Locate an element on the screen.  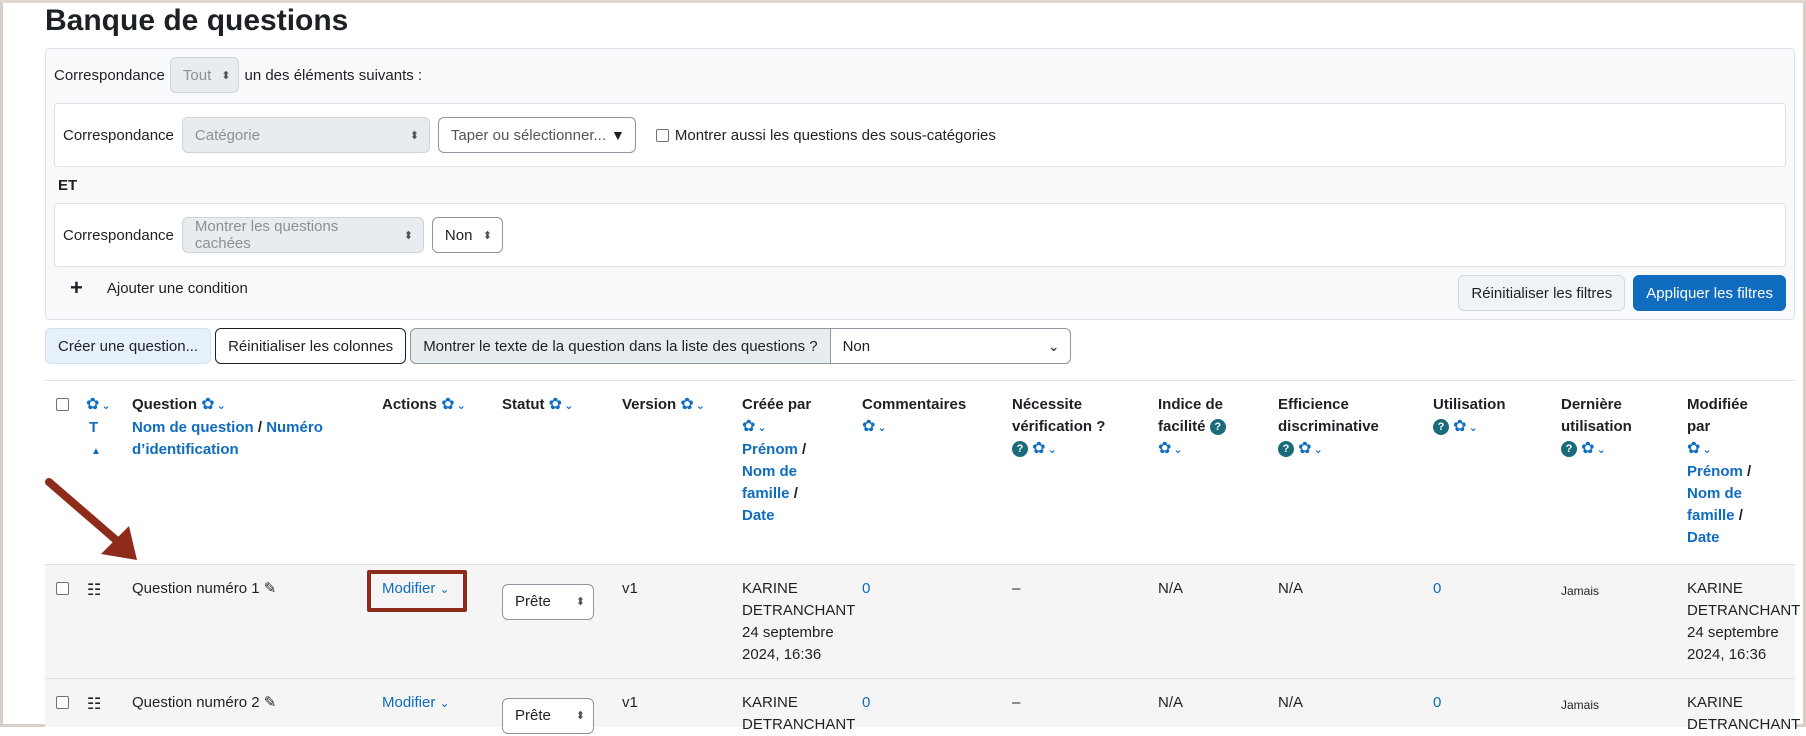
question-name-sort-link: Nom de question is located at coordinates (193, 427).